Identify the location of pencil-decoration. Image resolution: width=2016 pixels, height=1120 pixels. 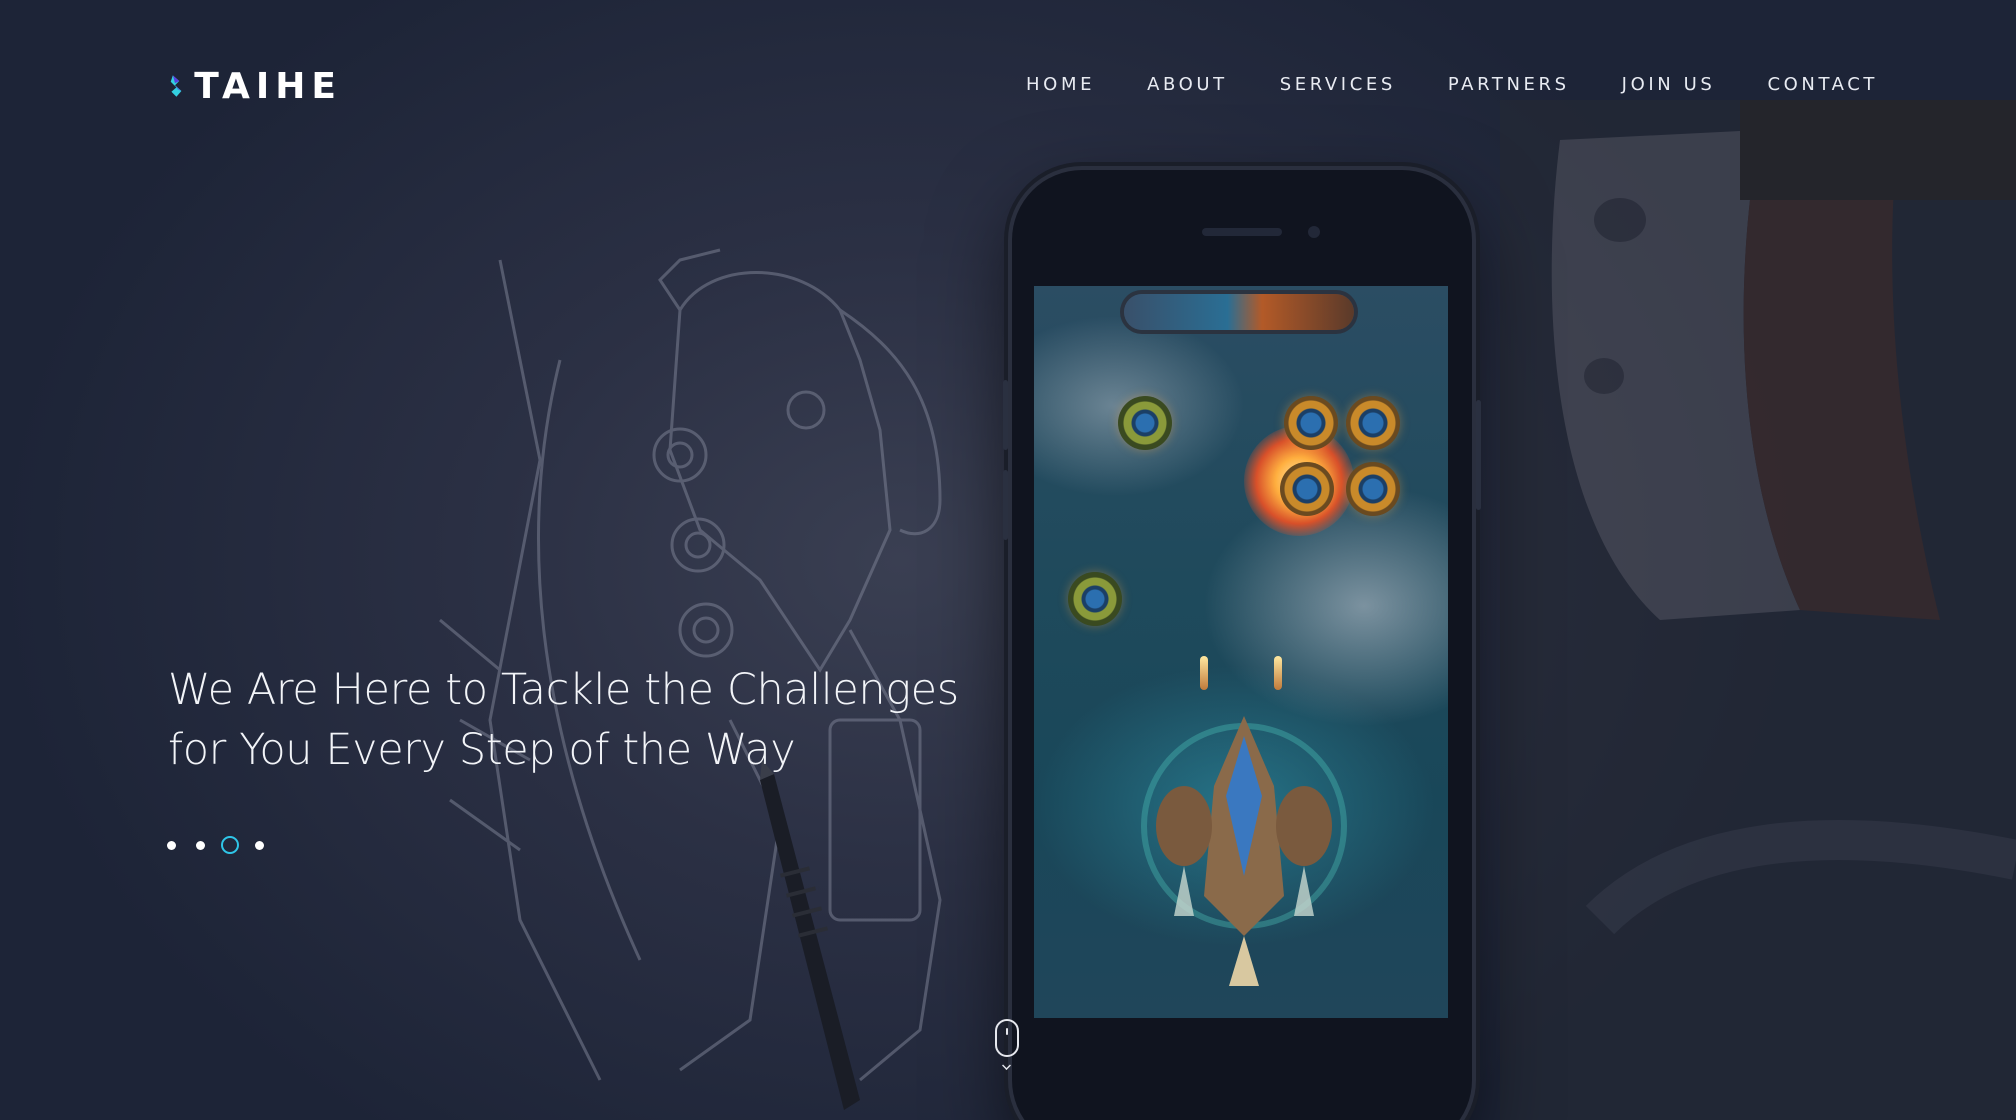
(810, 935).